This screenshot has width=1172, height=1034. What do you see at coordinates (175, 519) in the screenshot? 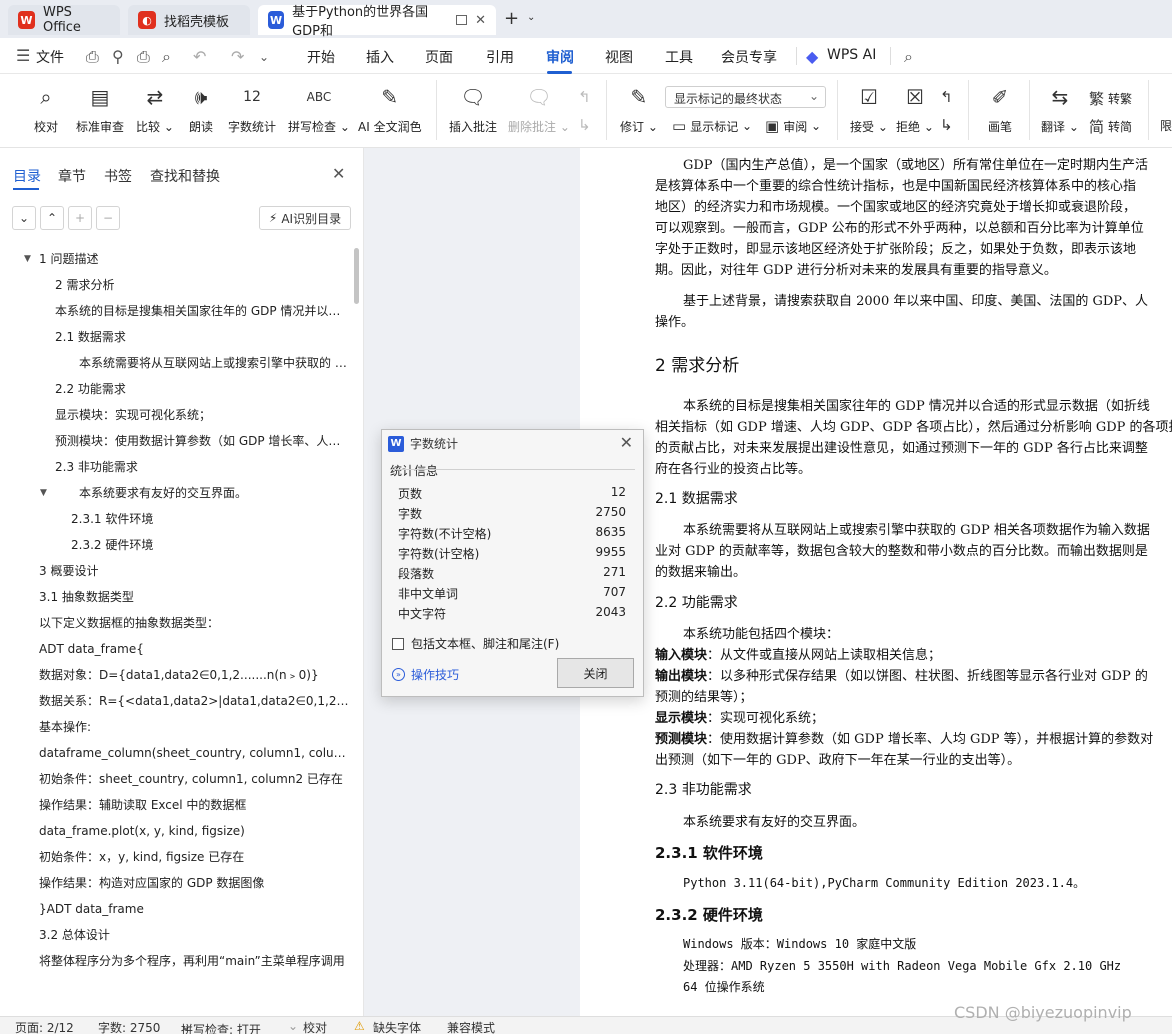
I see `toc-item: 2.3.1 软件环境` at bounding box center [175, 519].